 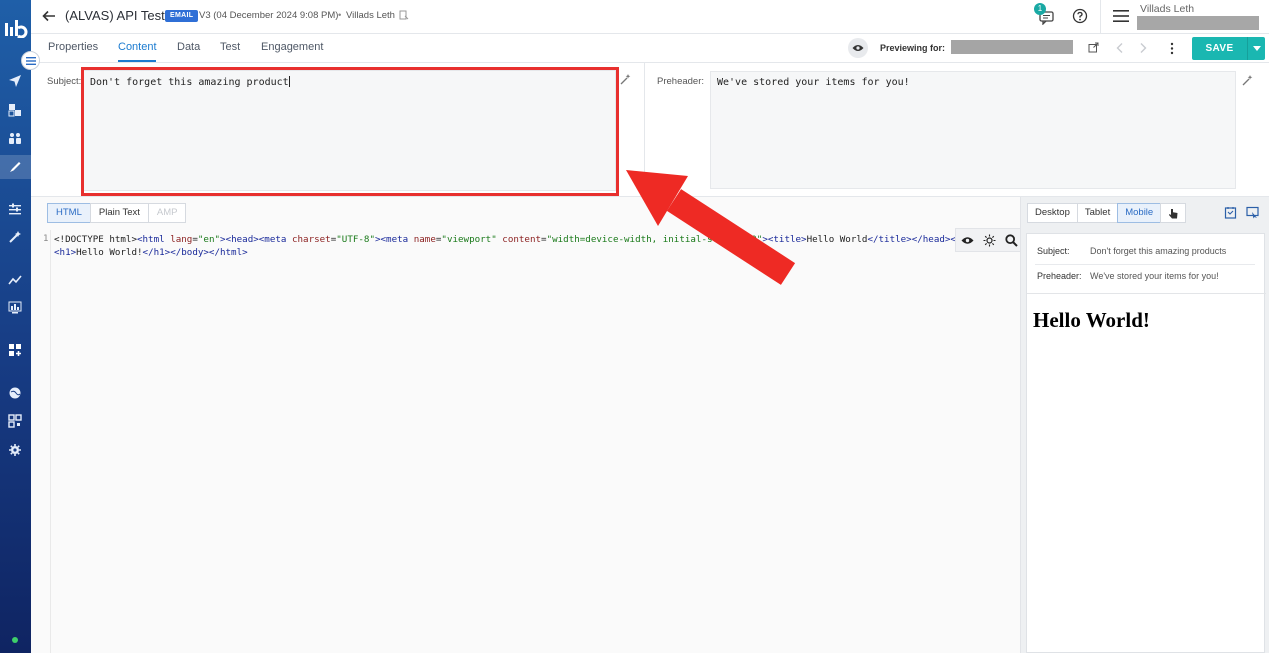 What do you see at coordinates (1053, 251) in the screenshot?
I see `preview-subject-label: Subject:` at bounding box center [1053, 251].